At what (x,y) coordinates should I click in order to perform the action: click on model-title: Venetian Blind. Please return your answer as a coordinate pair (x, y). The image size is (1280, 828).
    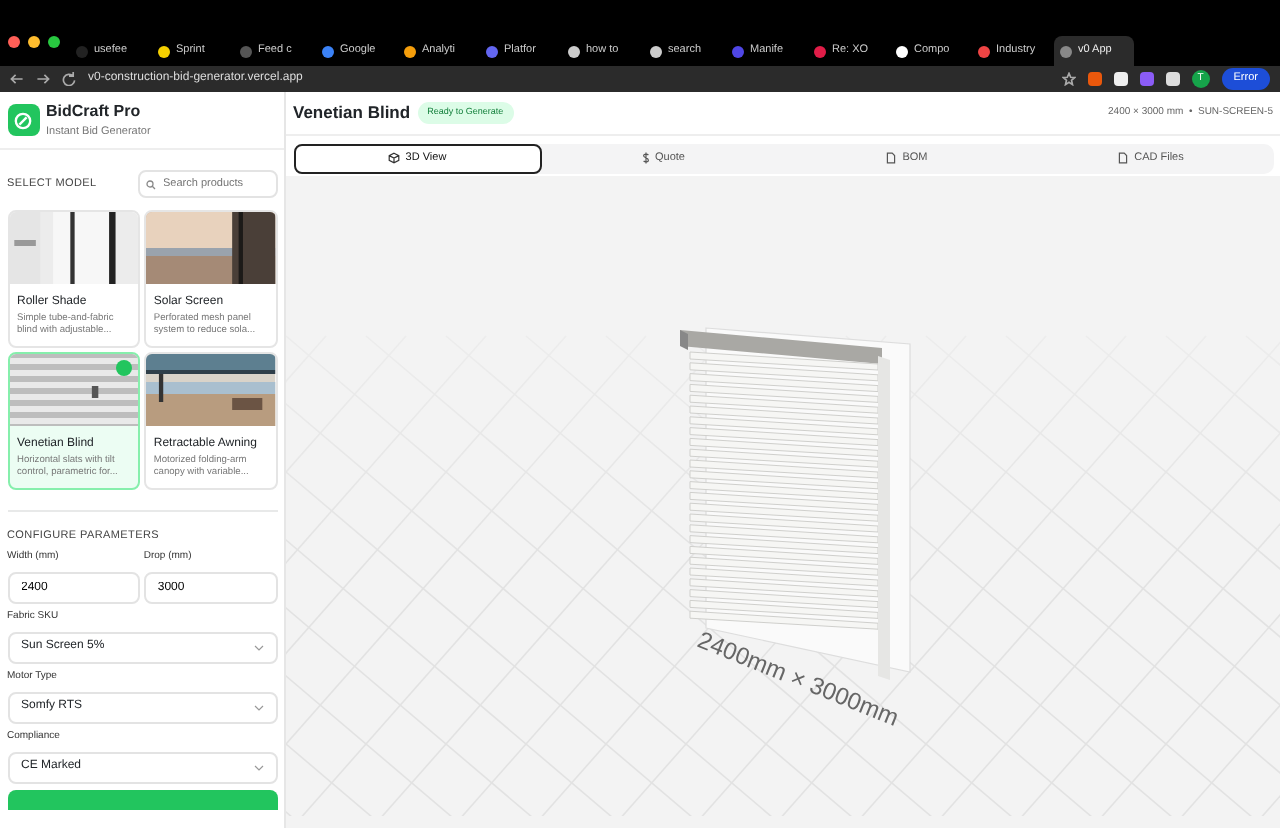
    Looking at the image, I should click on (352, 113).